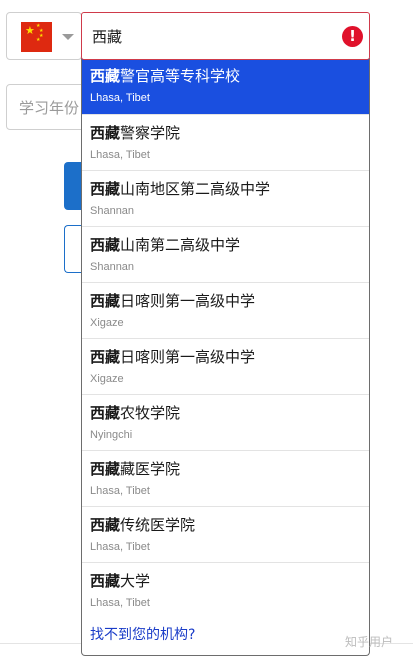  What do you see at coordinates (111, 435) in the screenshot?
I see `institution-location: Nyingchi` at bounding box center [111, 435].